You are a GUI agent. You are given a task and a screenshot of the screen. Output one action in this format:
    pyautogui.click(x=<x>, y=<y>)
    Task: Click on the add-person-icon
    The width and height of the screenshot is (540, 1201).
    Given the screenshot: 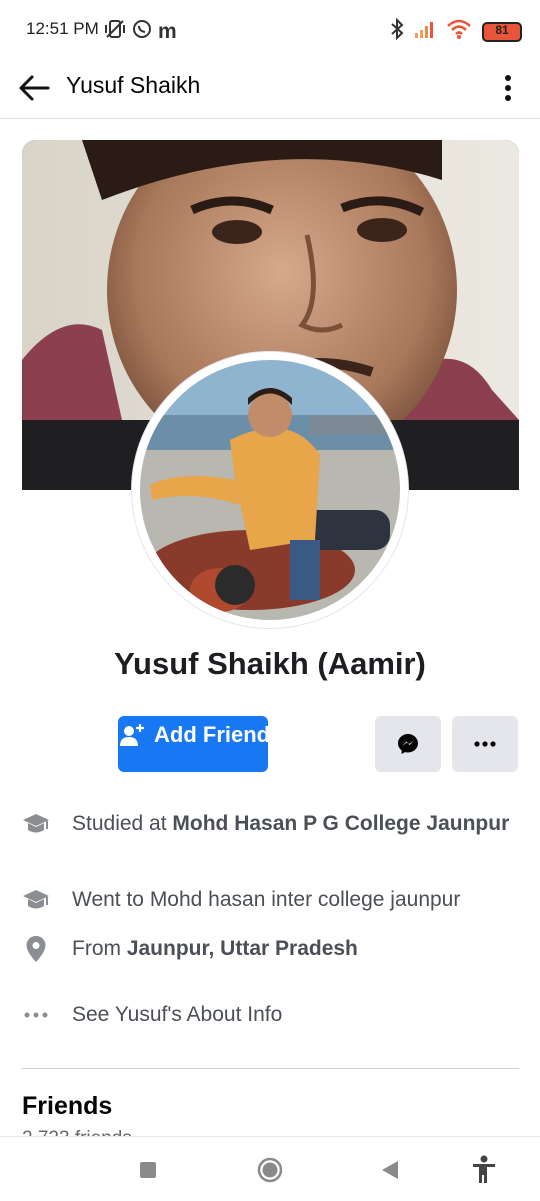 What is the action you would take?
    pyautogui.click(x=132, y=738)
    